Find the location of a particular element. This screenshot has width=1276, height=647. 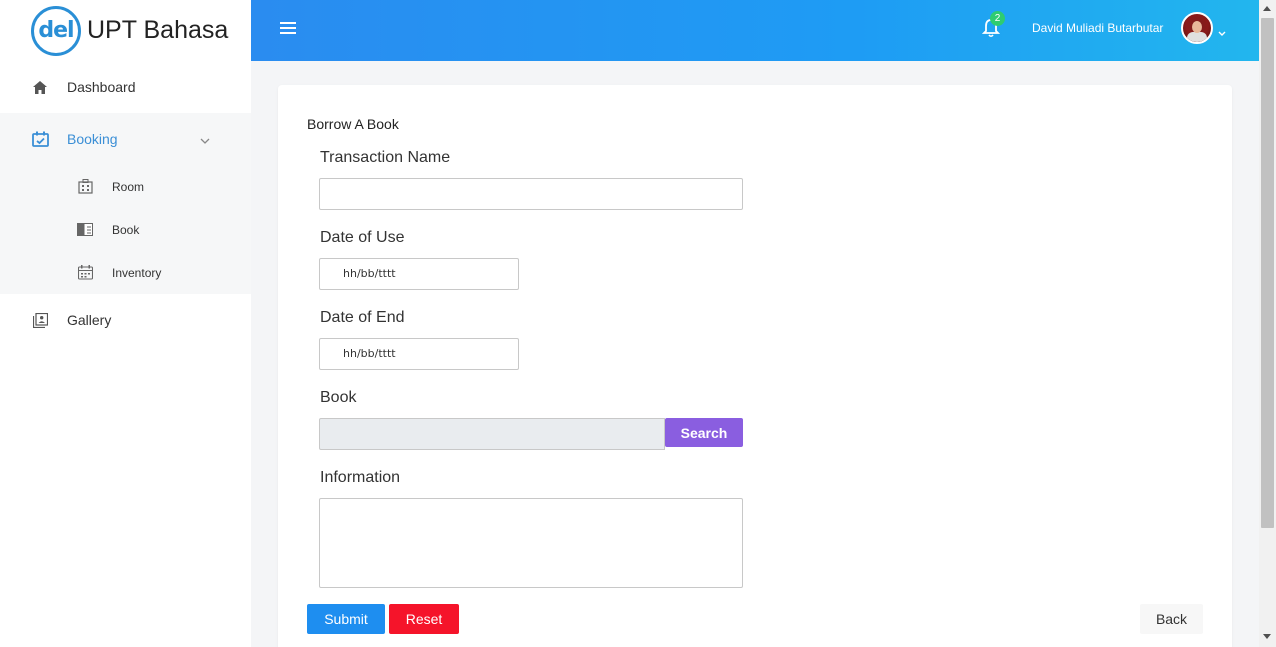

back-button: Back is located at coordinates (1171, 619).